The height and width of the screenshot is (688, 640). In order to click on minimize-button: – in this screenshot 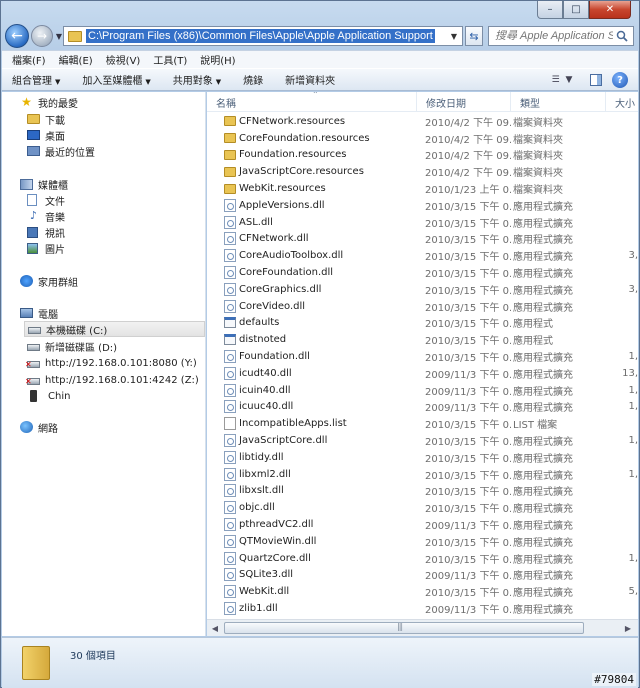, I will do `click(550, 10)`.